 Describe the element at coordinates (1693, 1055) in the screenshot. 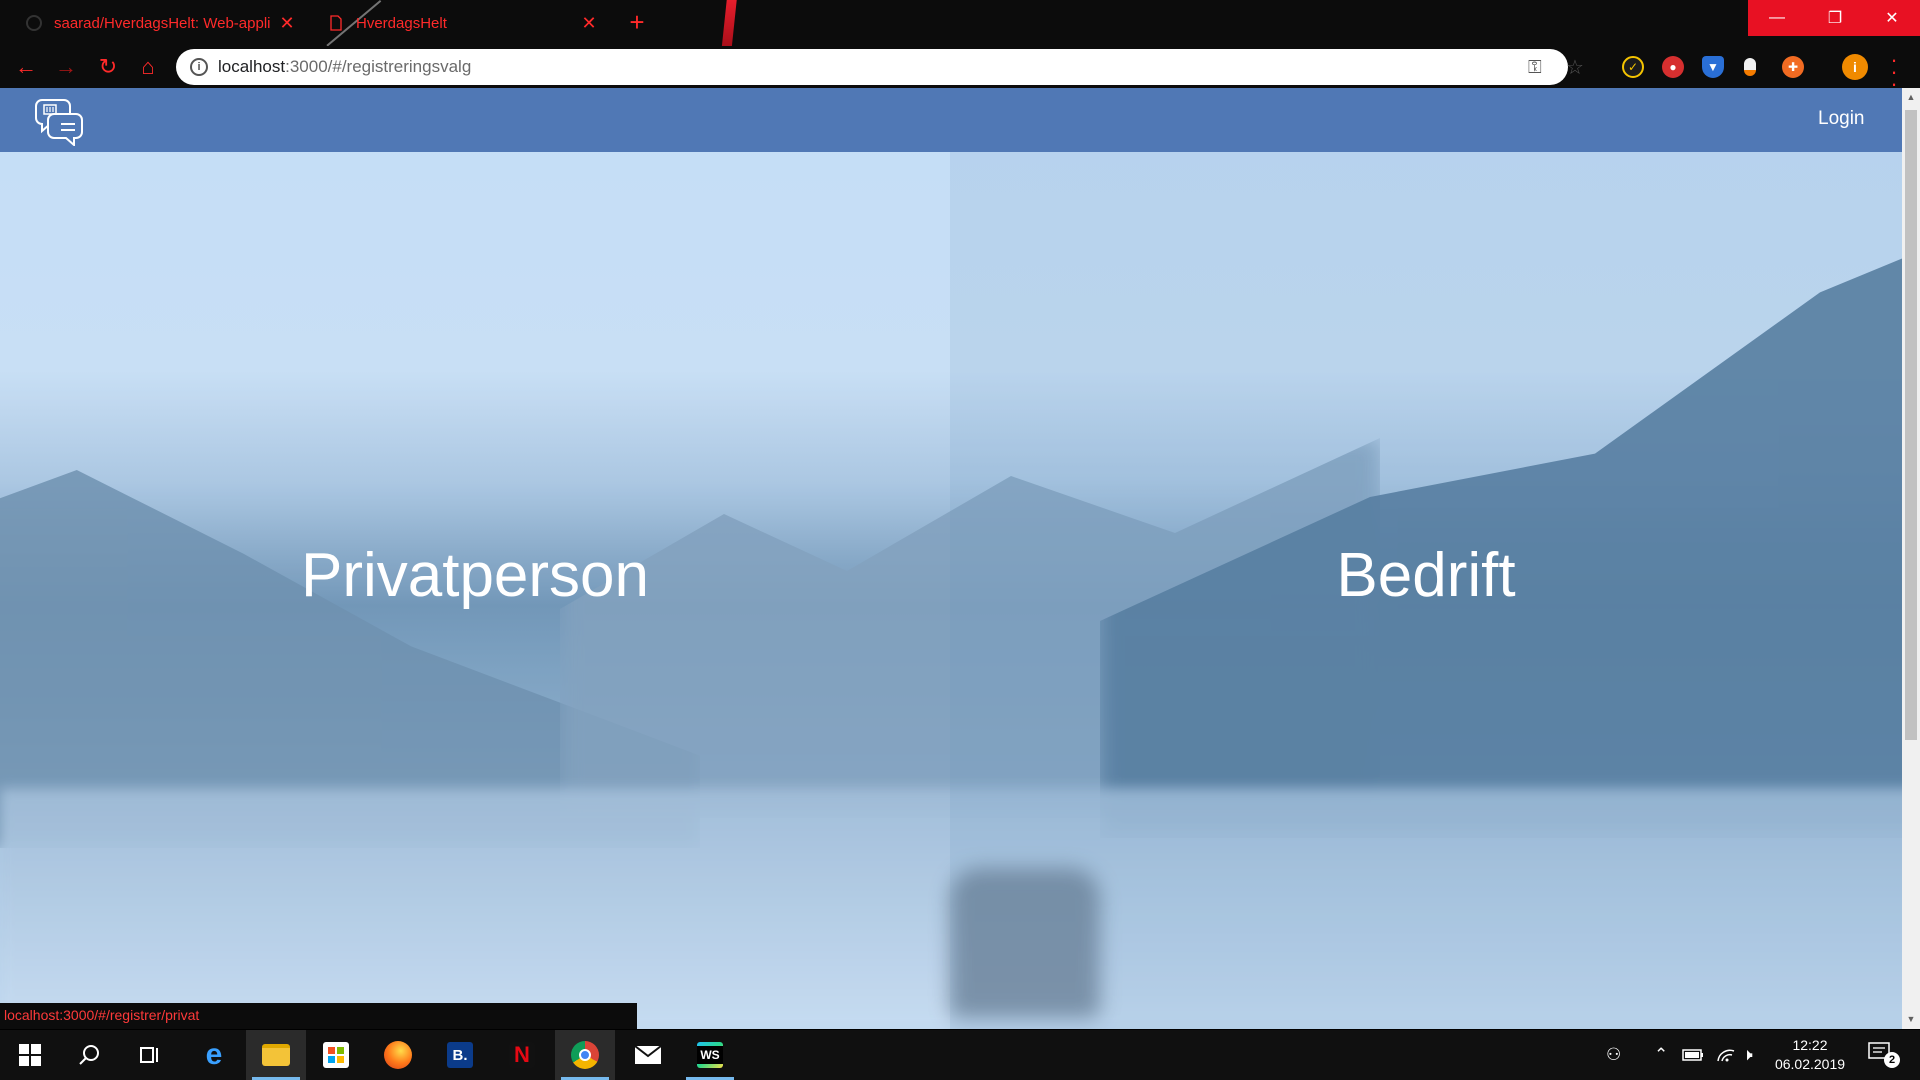

I see `battery-icon` at that location.